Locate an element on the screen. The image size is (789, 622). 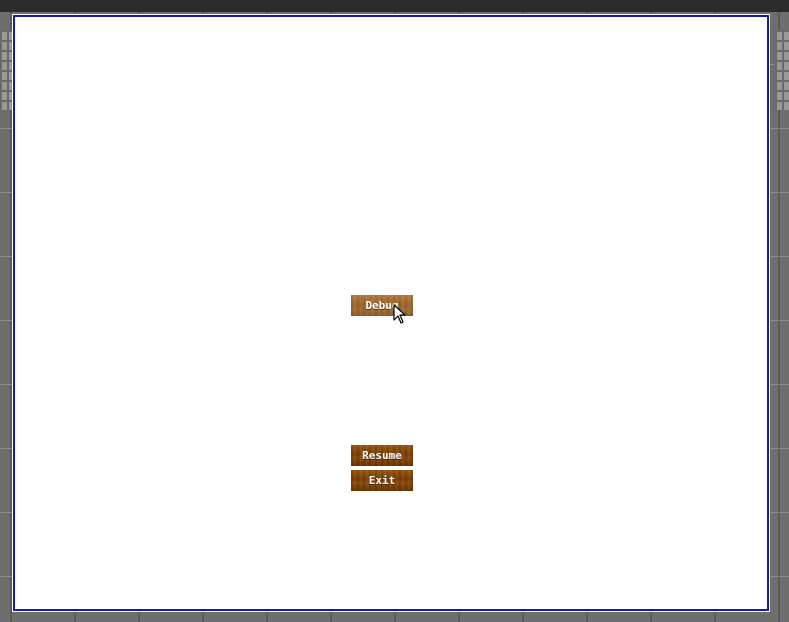
right-brick-wall is located at coordinates (782, 70).